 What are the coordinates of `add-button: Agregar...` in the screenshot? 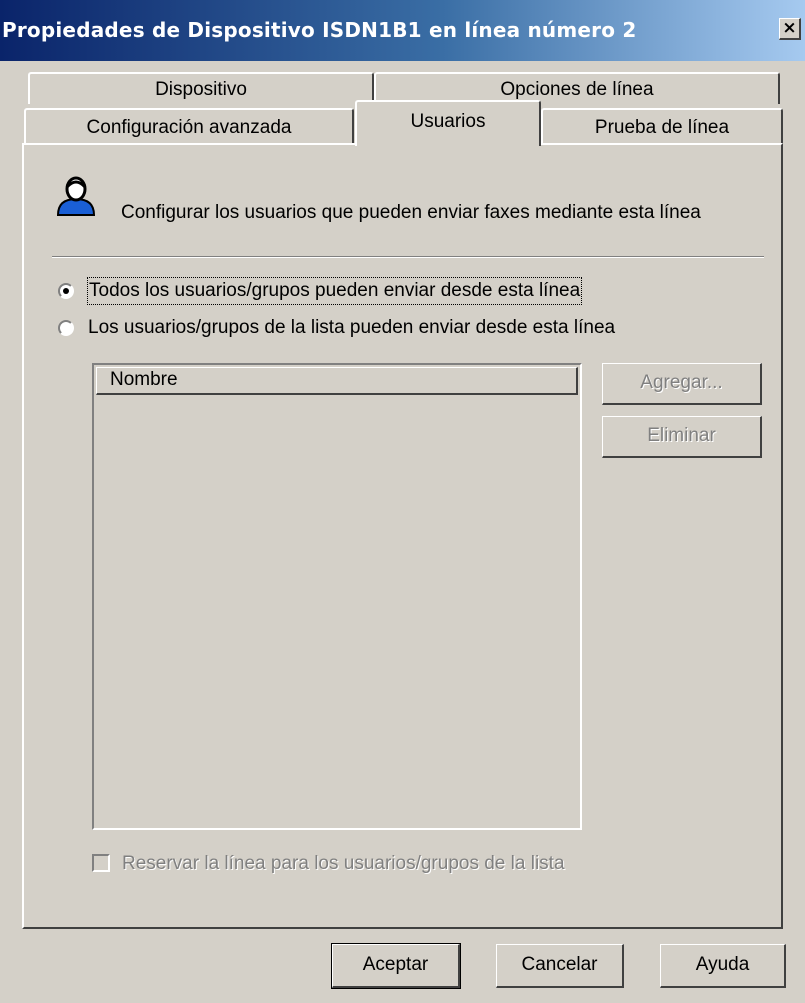 It's located at (682, 384).